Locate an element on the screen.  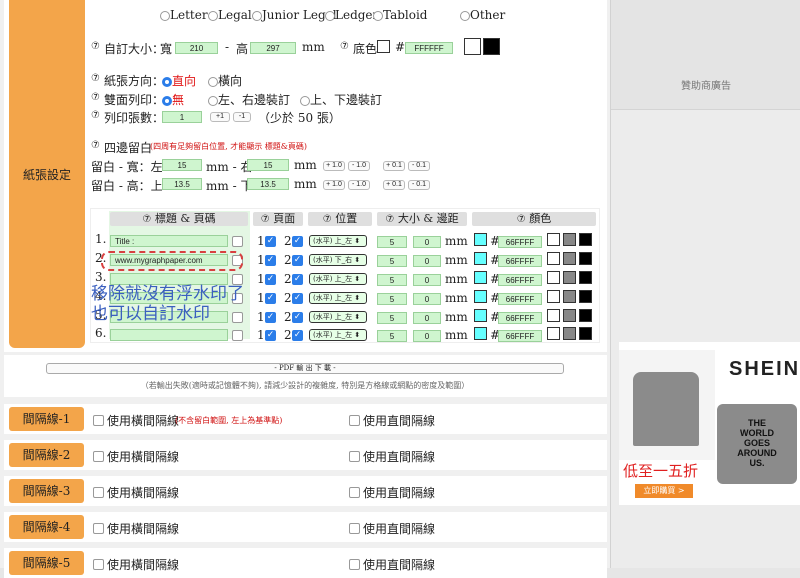
margin-bottom-input: 13.5 is located at coordinates (268, 184).